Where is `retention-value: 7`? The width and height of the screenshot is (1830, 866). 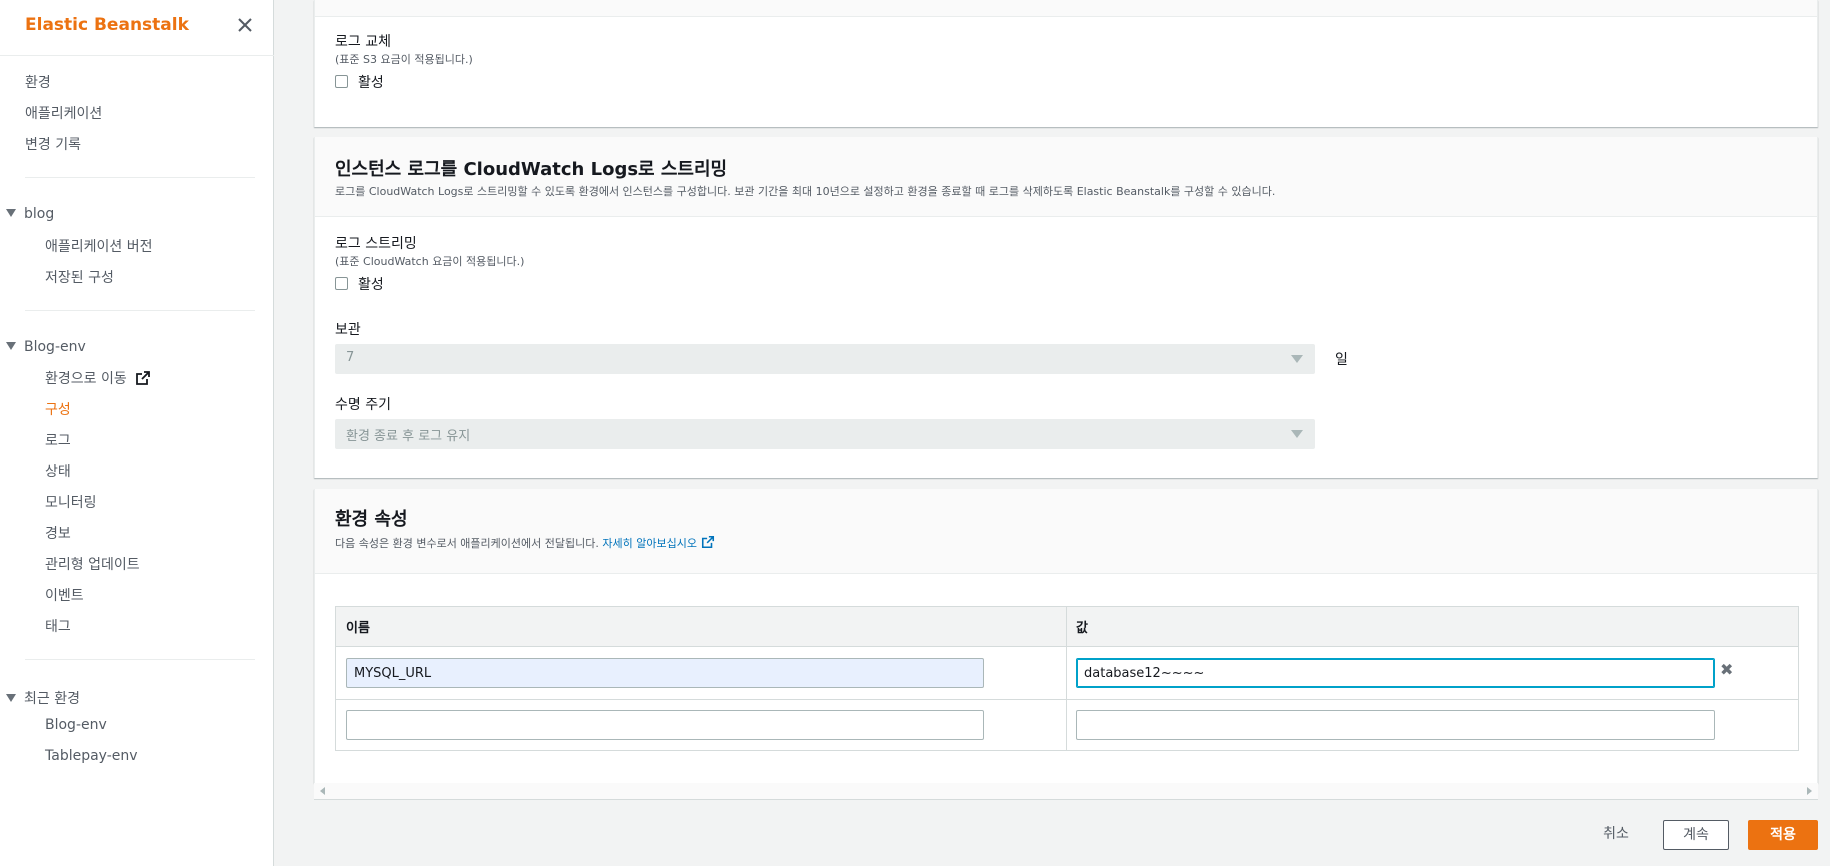 retention-value: 7 is located at coordinates (350, 357).